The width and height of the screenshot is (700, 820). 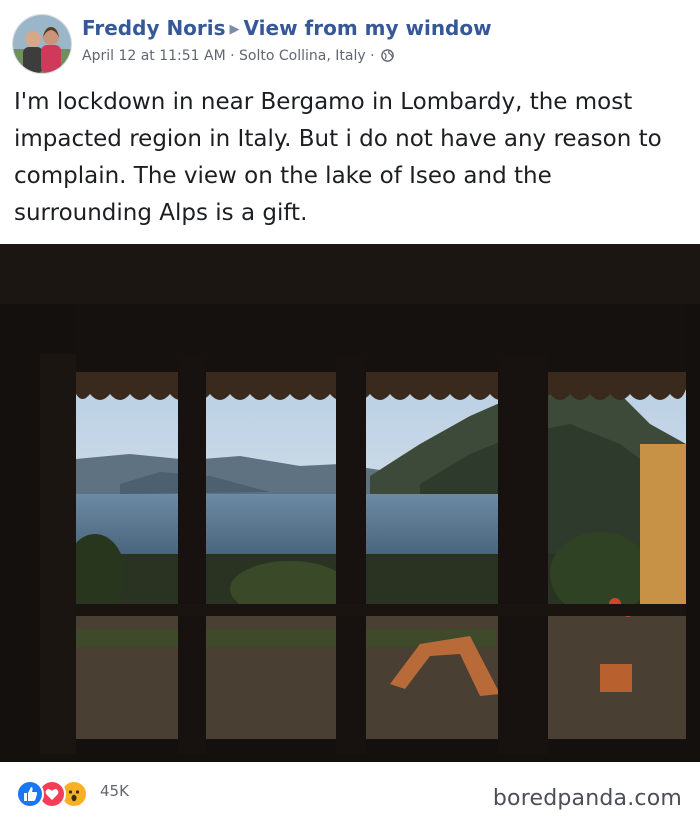 I want to click on post-title-line: Freddy Noris ▶ View from my window, so click(x=287, y=28).